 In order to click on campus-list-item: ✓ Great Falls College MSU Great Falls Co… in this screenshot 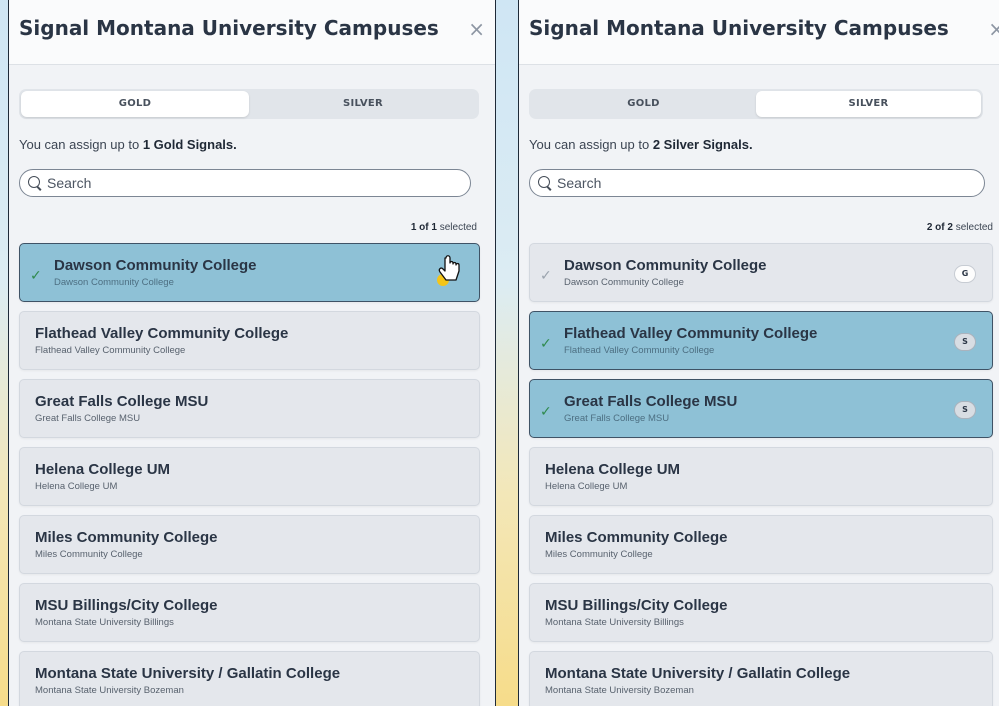, I will do `click(761, 408)`.